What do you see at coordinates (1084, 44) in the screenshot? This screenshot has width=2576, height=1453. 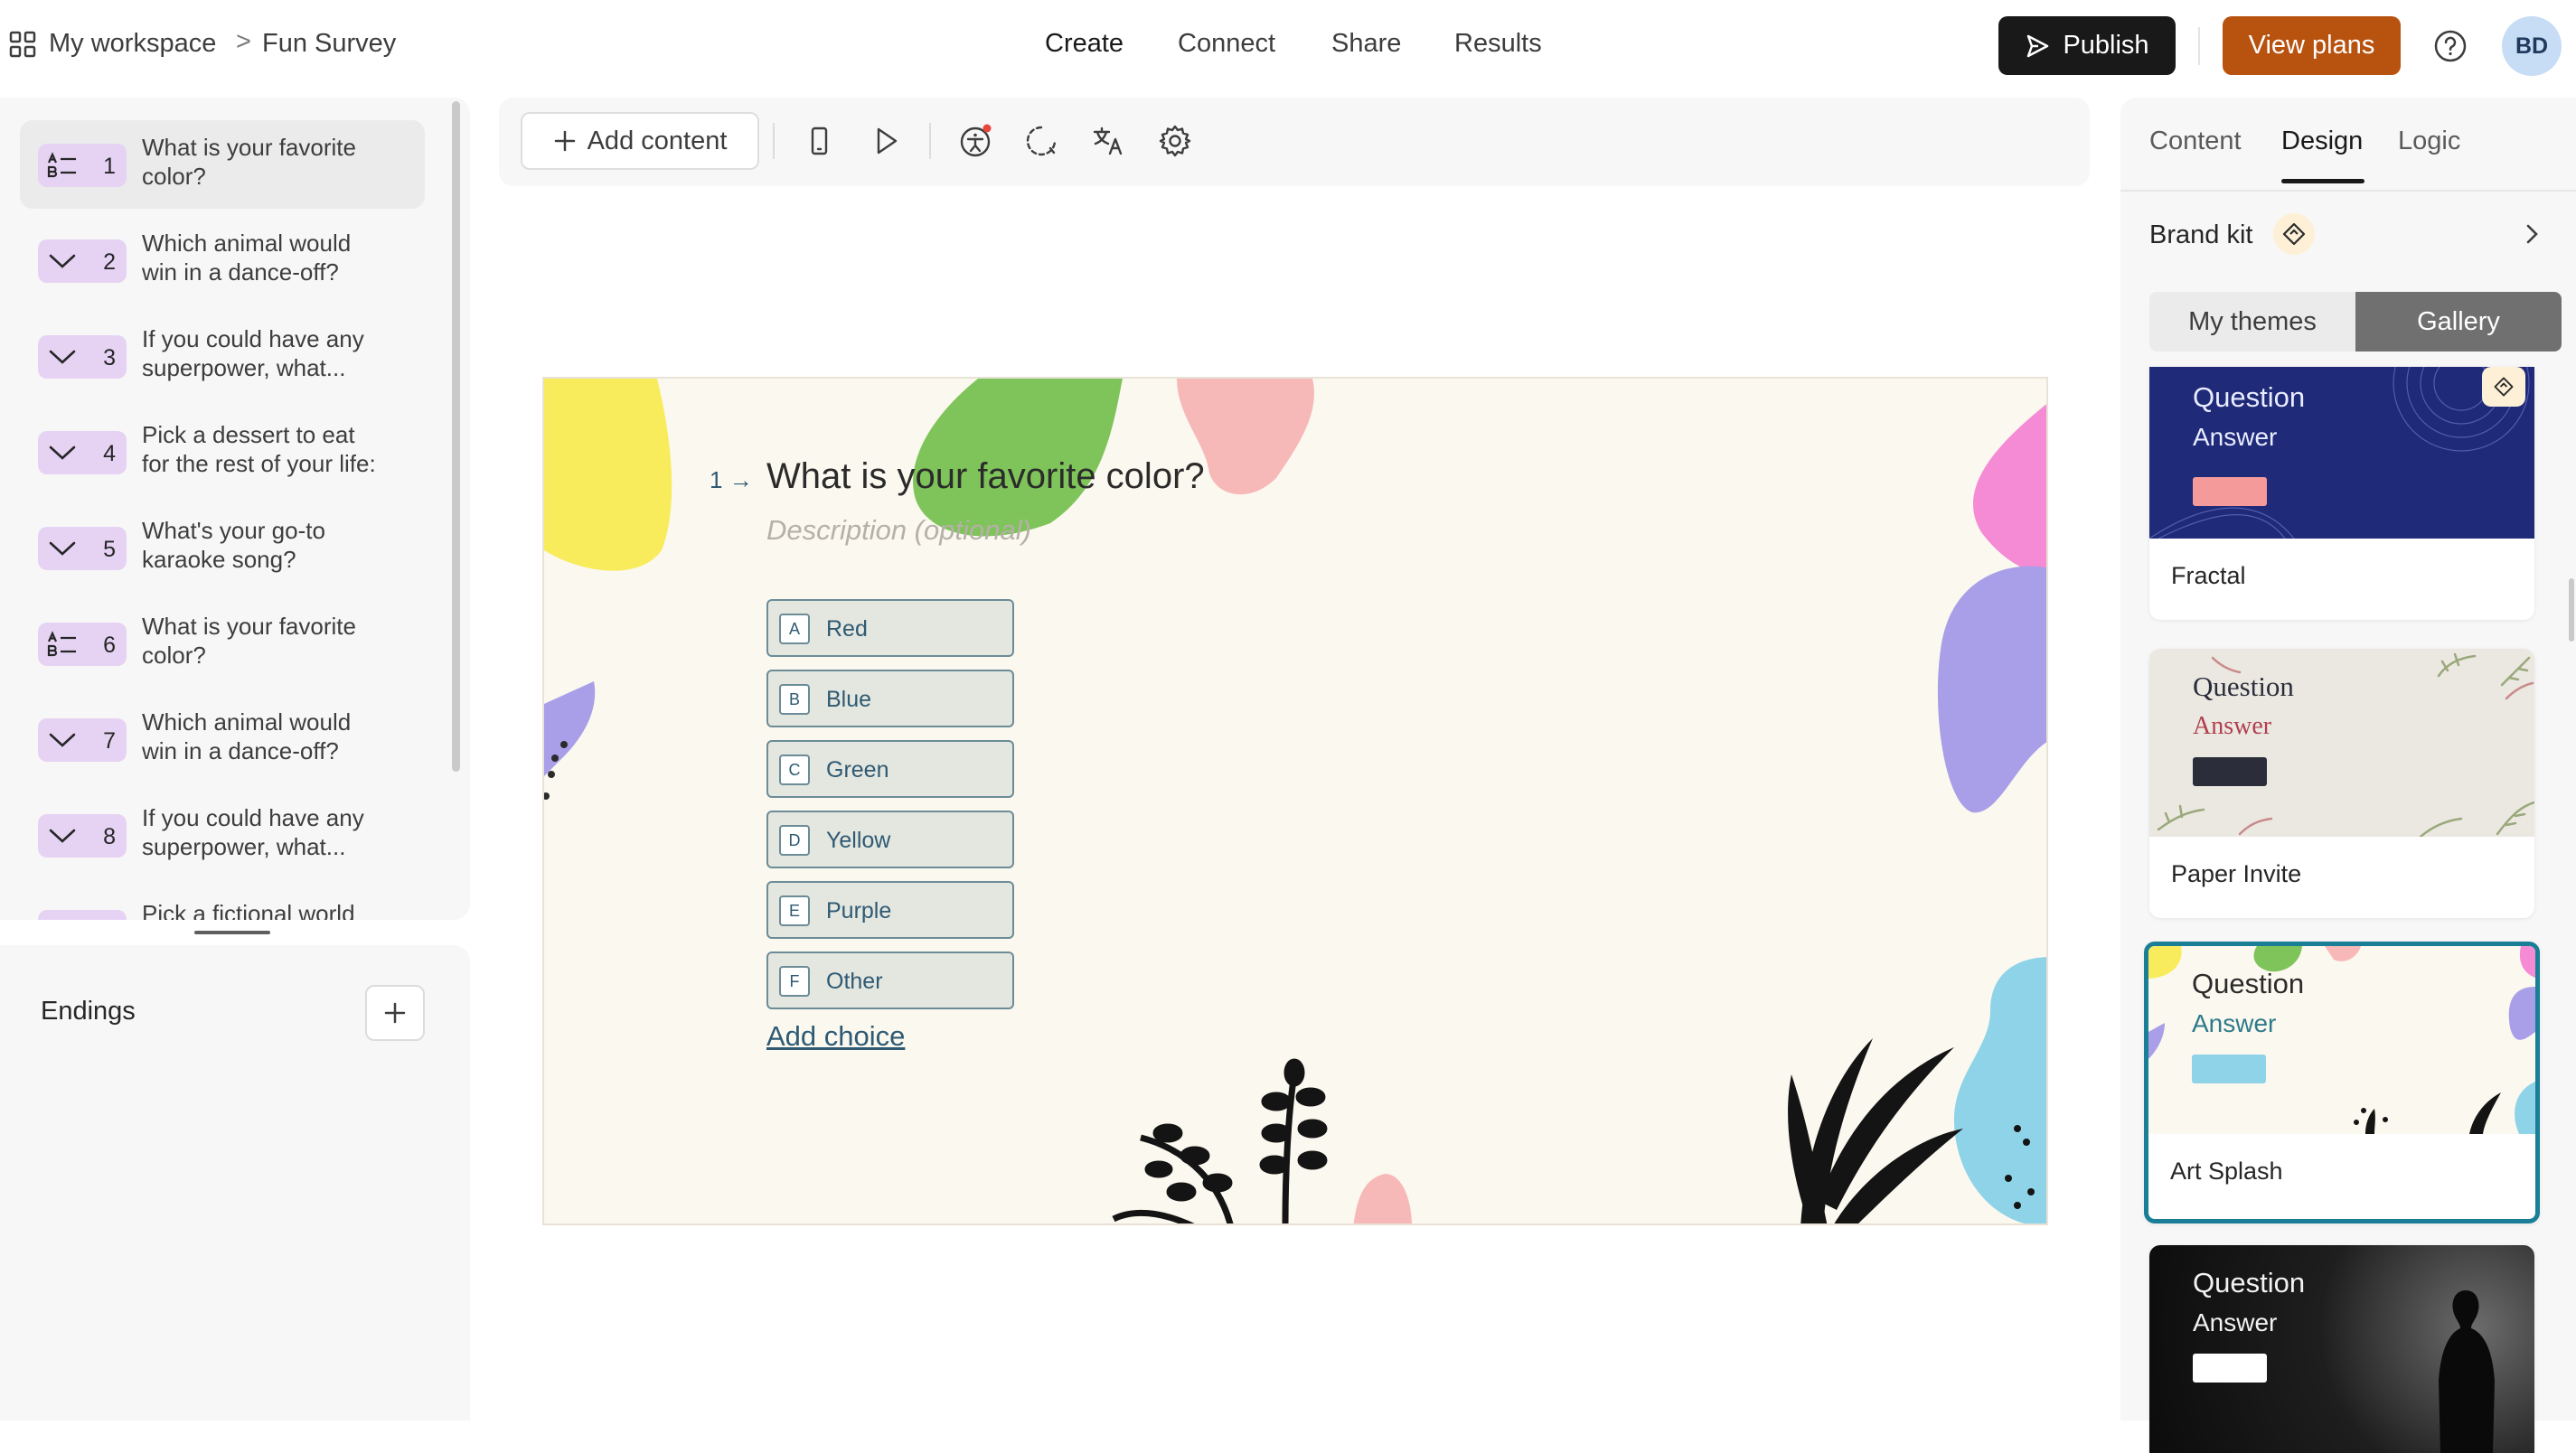 I see `nav-tab-create: Create` at bounding box center [1084, 44].